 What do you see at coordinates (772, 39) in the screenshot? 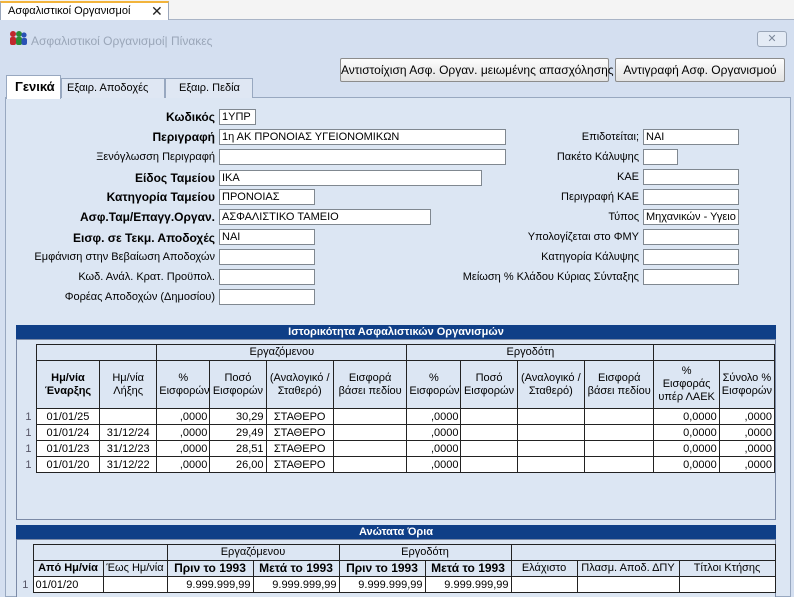
I see `window-close-button: ✕` at bounding box center [772, 39].